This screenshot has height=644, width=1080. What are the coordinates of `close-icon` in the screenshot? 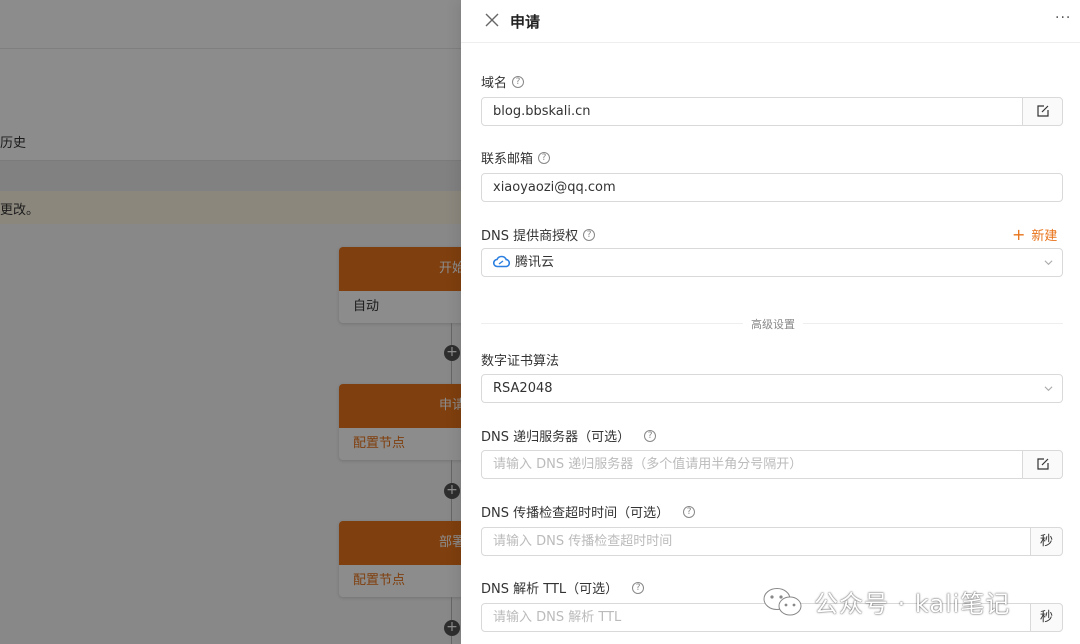 It's located at (492, 20).